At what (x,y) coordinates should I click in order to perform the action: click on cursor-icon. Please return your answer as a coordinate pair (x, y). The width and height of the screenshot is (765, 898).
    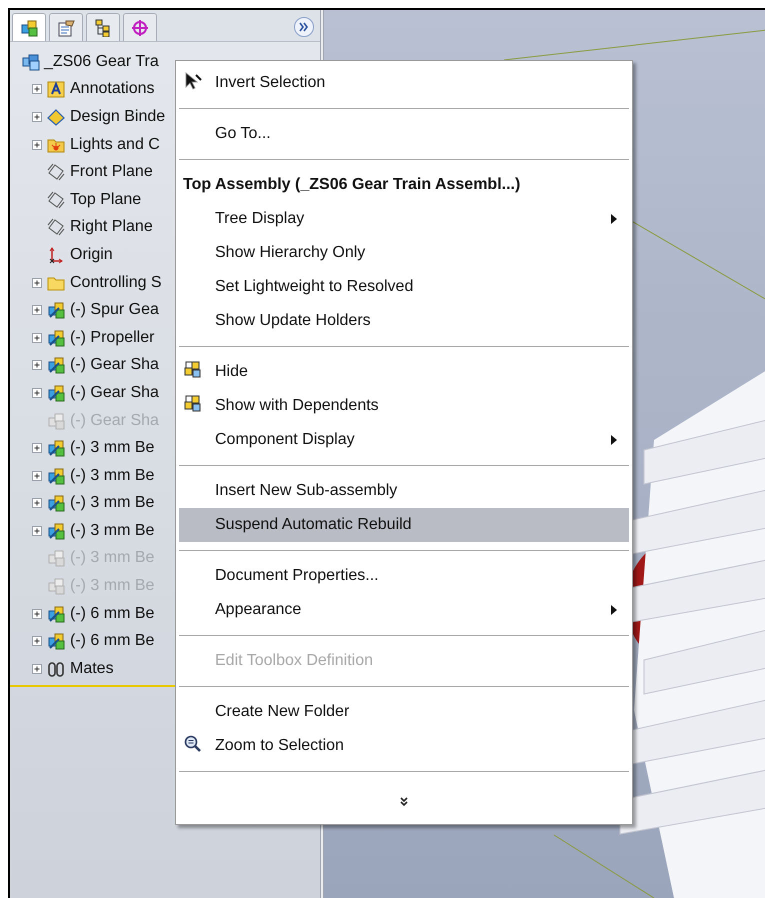
    Looking at the image, I should click on (193, 81).